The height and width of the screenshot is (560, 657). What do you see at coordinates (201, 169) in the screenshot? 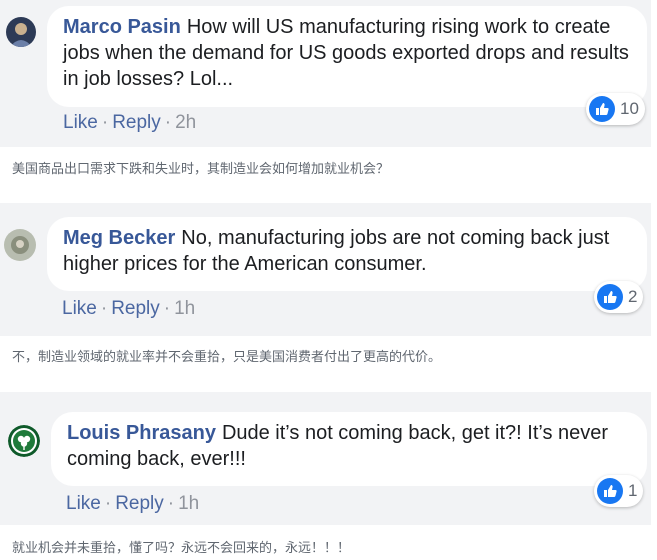
I see `translation-text: 美国商品出口需求下跌和失业时，其制造业会如何增加就业机会？` at bounding box center [201, 169].